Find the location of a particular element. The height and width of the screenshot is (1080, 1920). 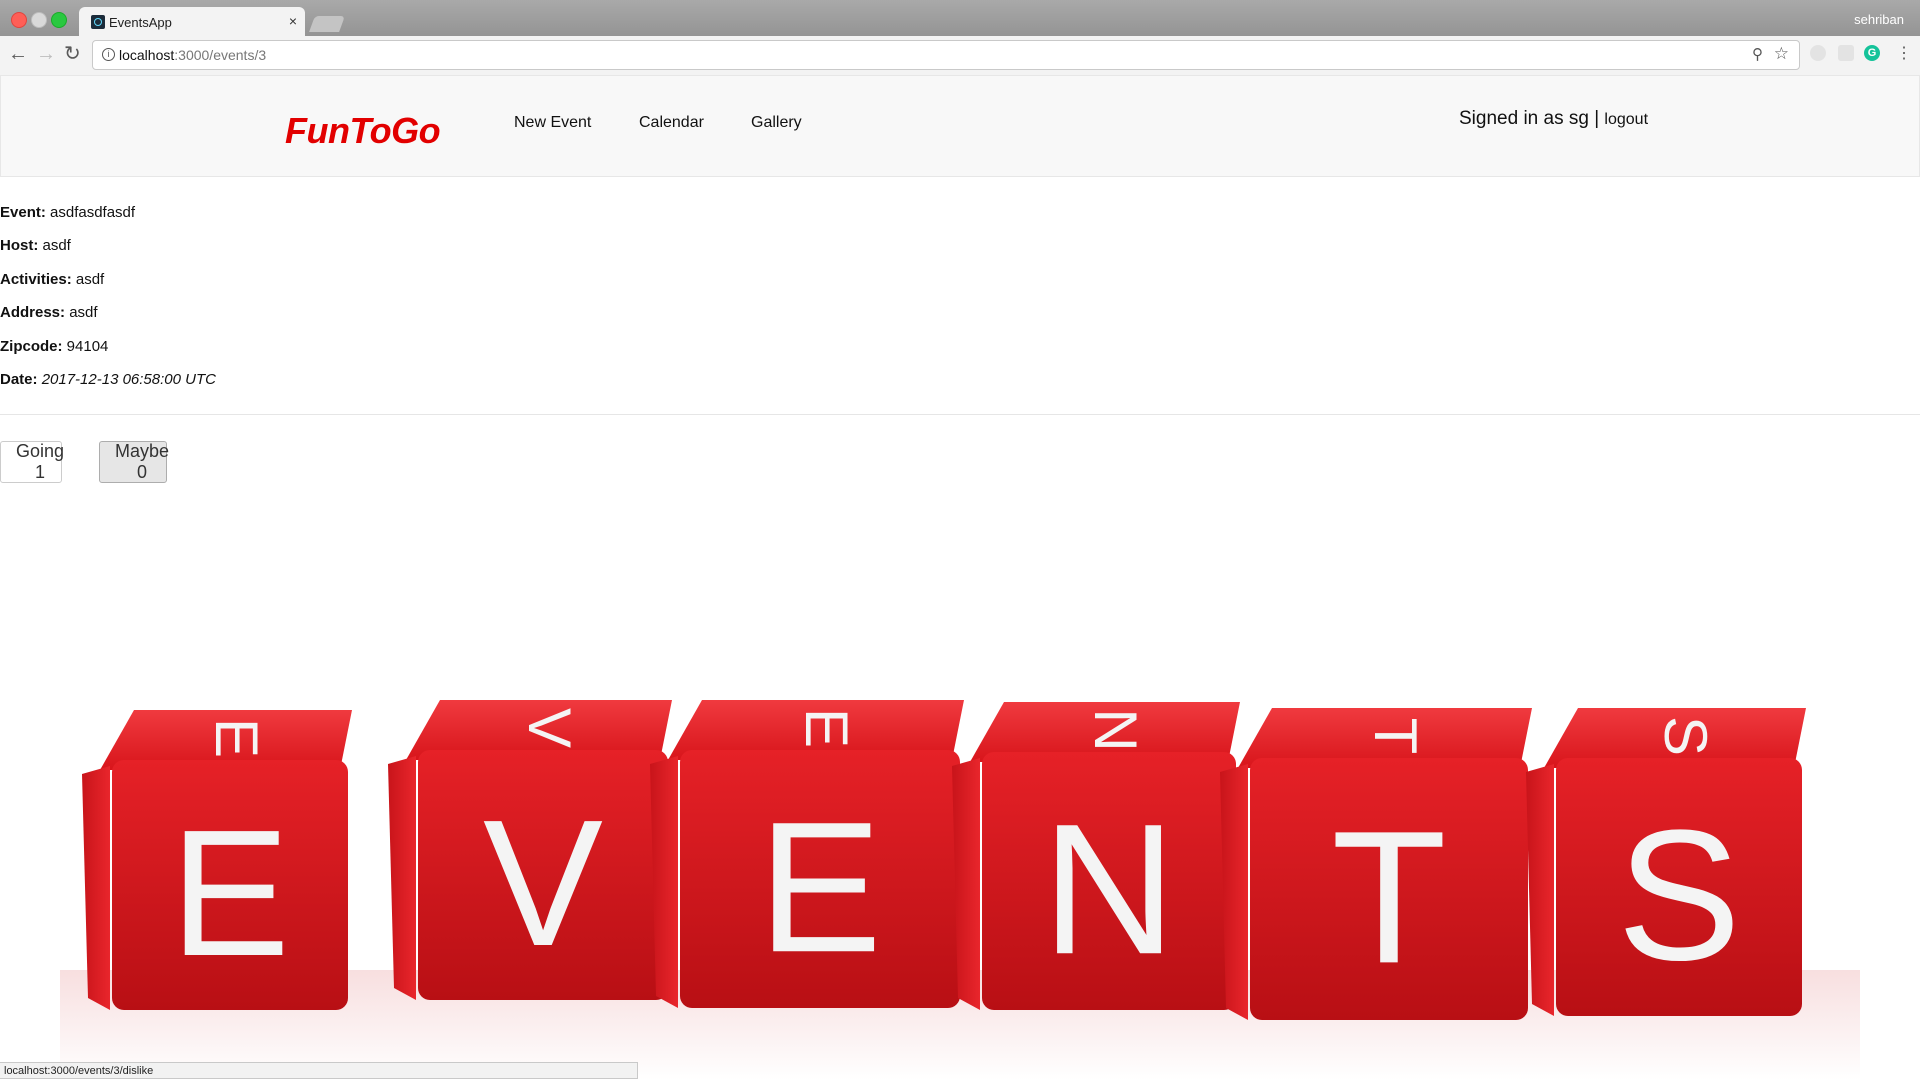

field-label: Zipcode: is located at coordinates (31, 346).